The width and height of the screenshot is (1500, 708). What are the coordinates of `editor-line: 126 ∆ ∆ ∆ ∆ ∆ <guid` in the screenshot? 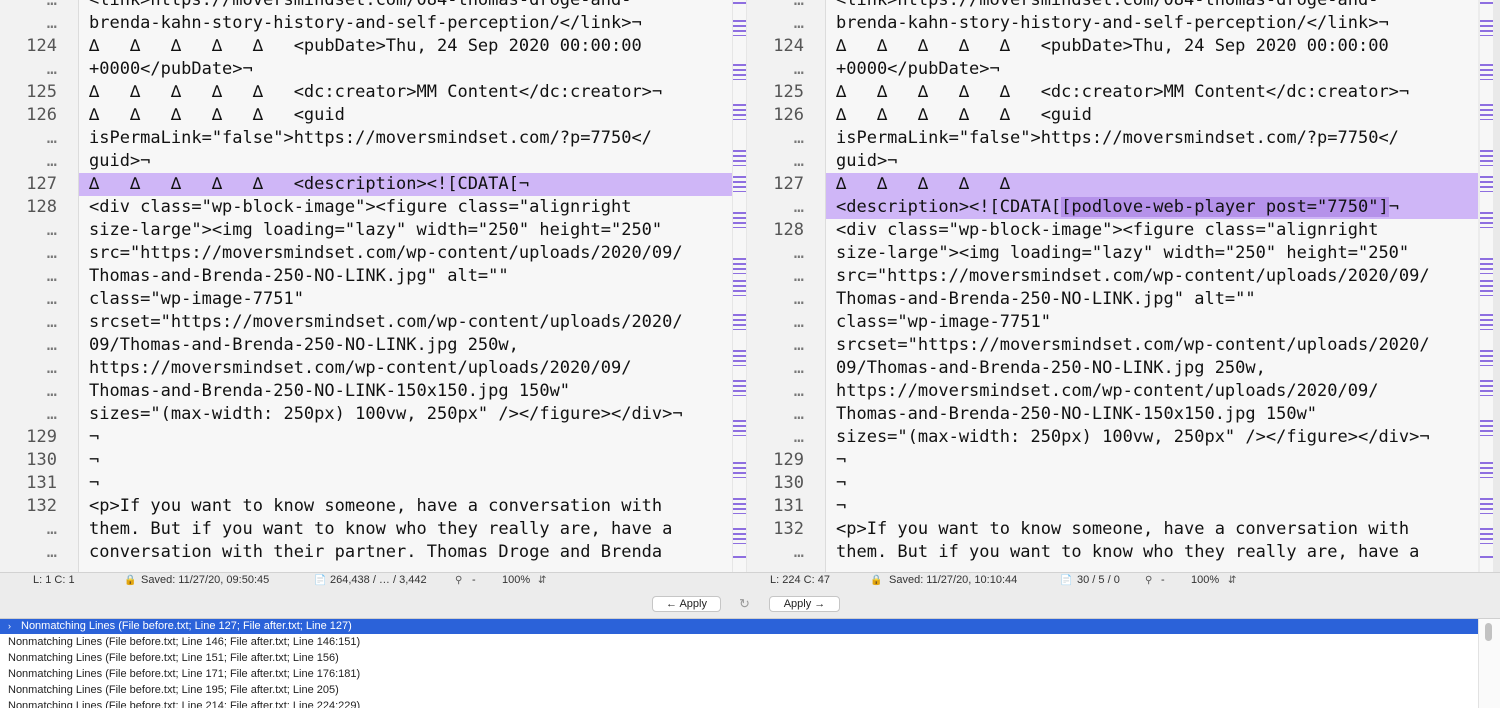 It's located at (366, 115).